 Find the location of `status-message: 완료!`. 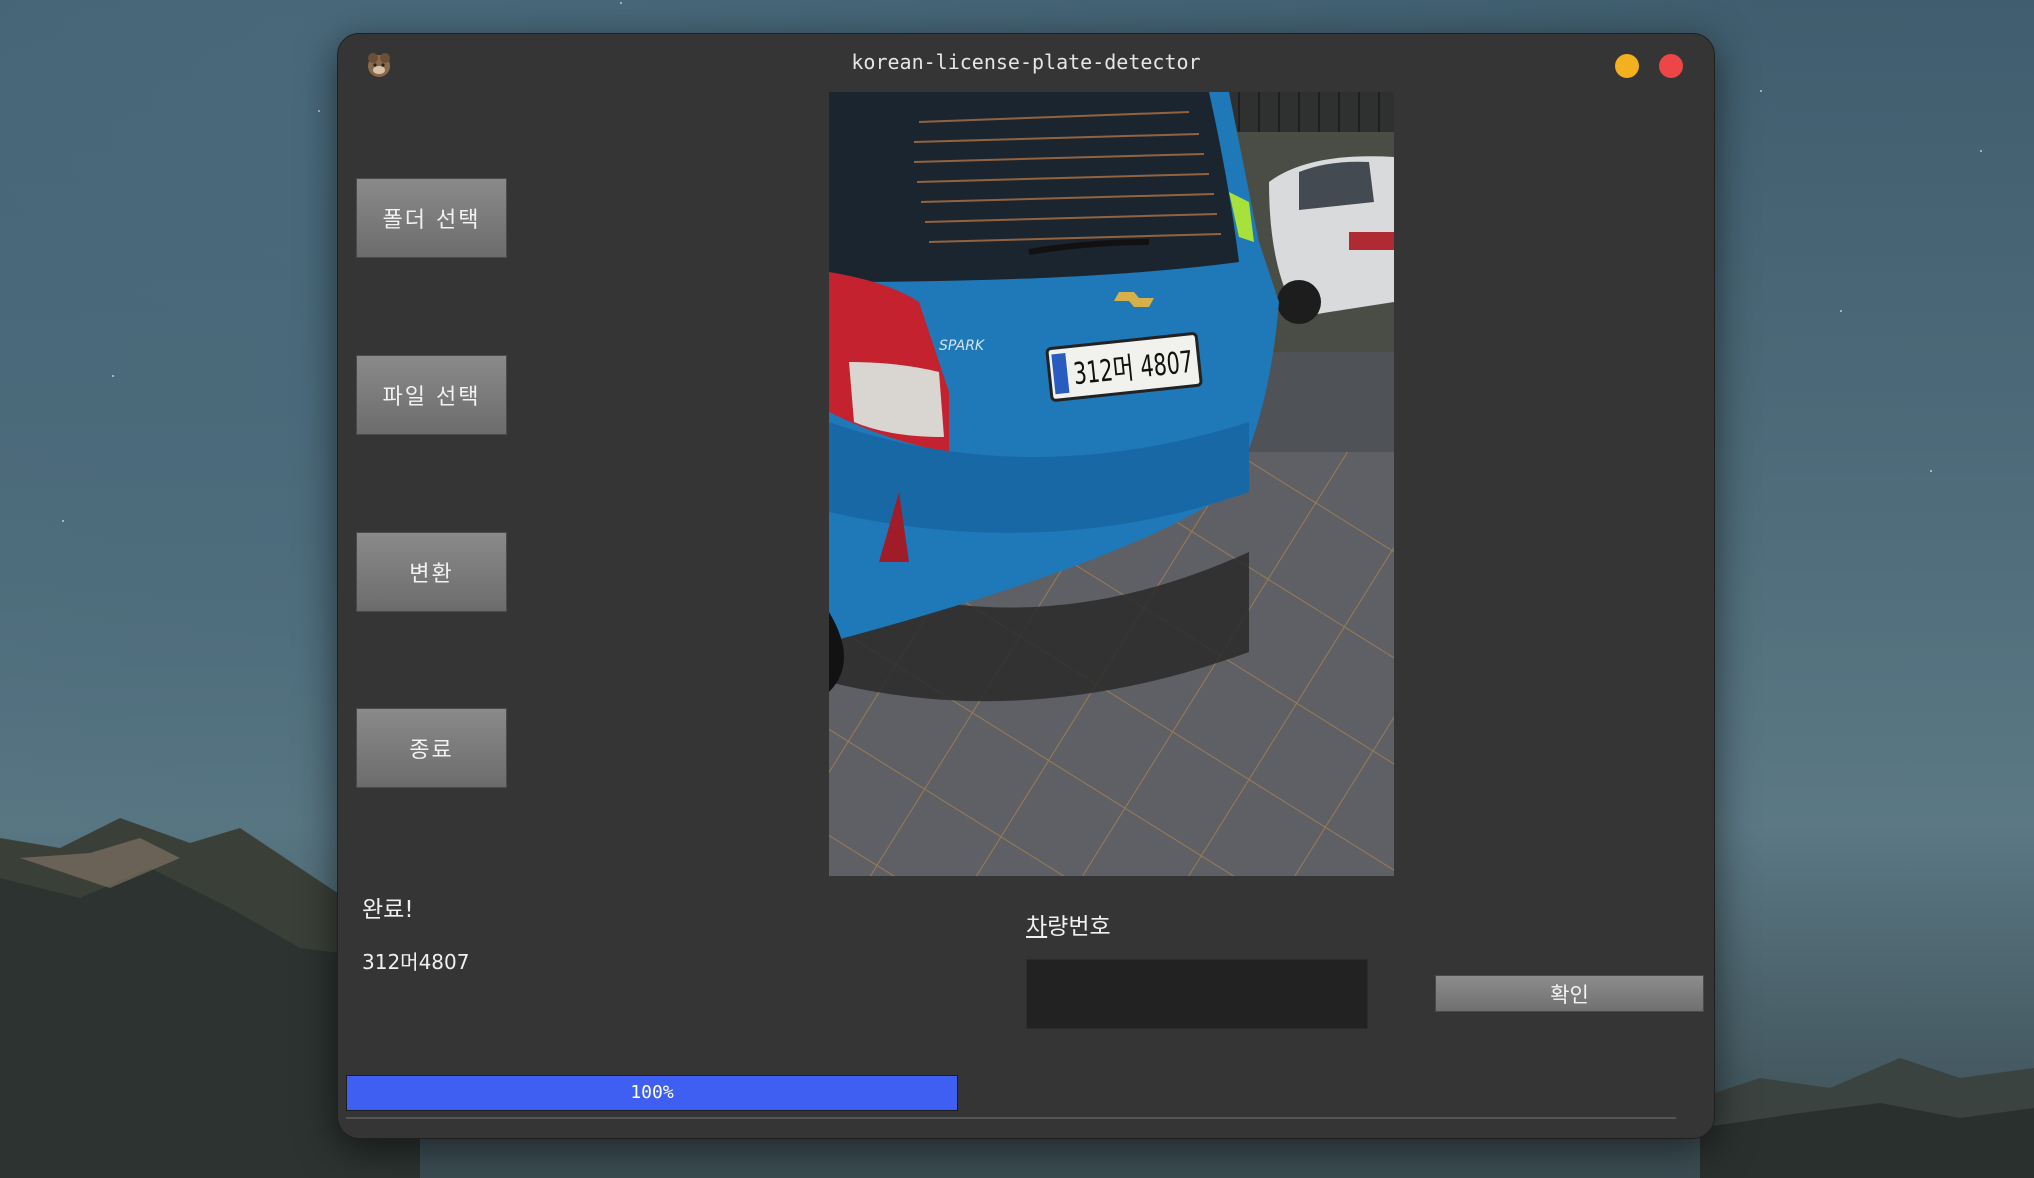

status-message: 완료! is located at coordinates (388, 910).